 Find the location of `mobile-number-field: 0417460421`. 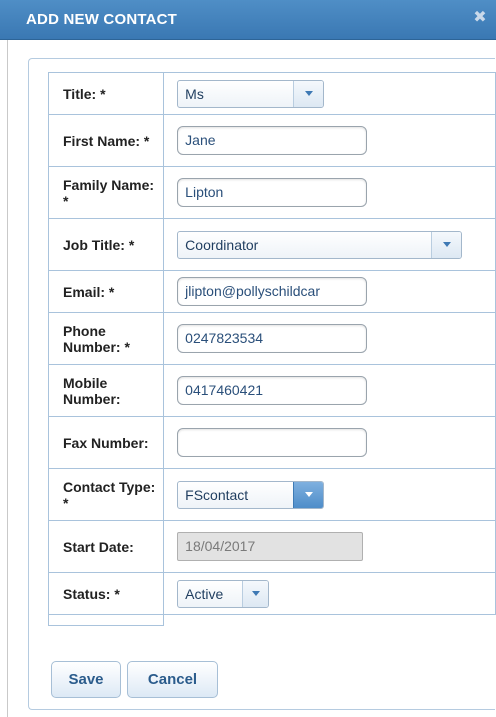

mobile-number-field: 0417460421 is located at coordinates (272, 390).